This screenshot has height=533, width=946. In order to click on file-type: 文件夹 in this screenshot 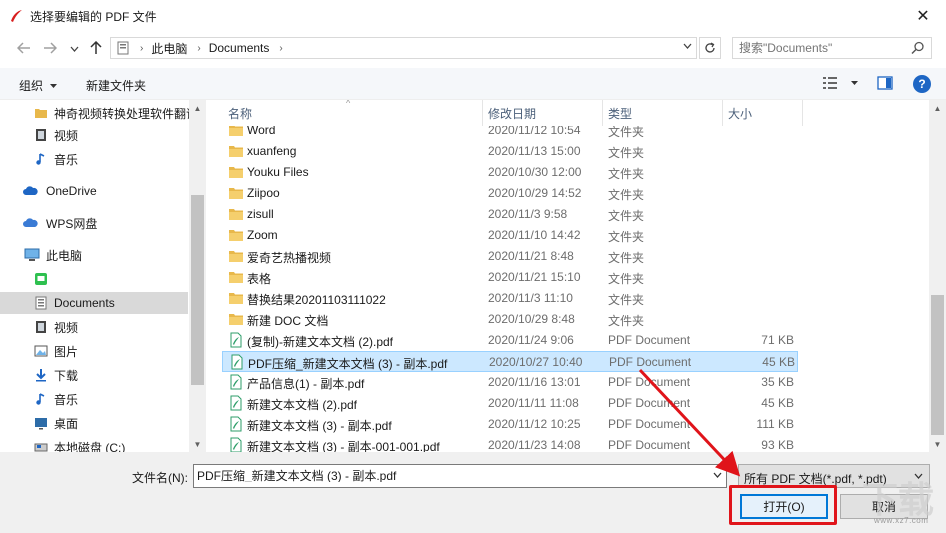, I will do `click(626, 321)`.